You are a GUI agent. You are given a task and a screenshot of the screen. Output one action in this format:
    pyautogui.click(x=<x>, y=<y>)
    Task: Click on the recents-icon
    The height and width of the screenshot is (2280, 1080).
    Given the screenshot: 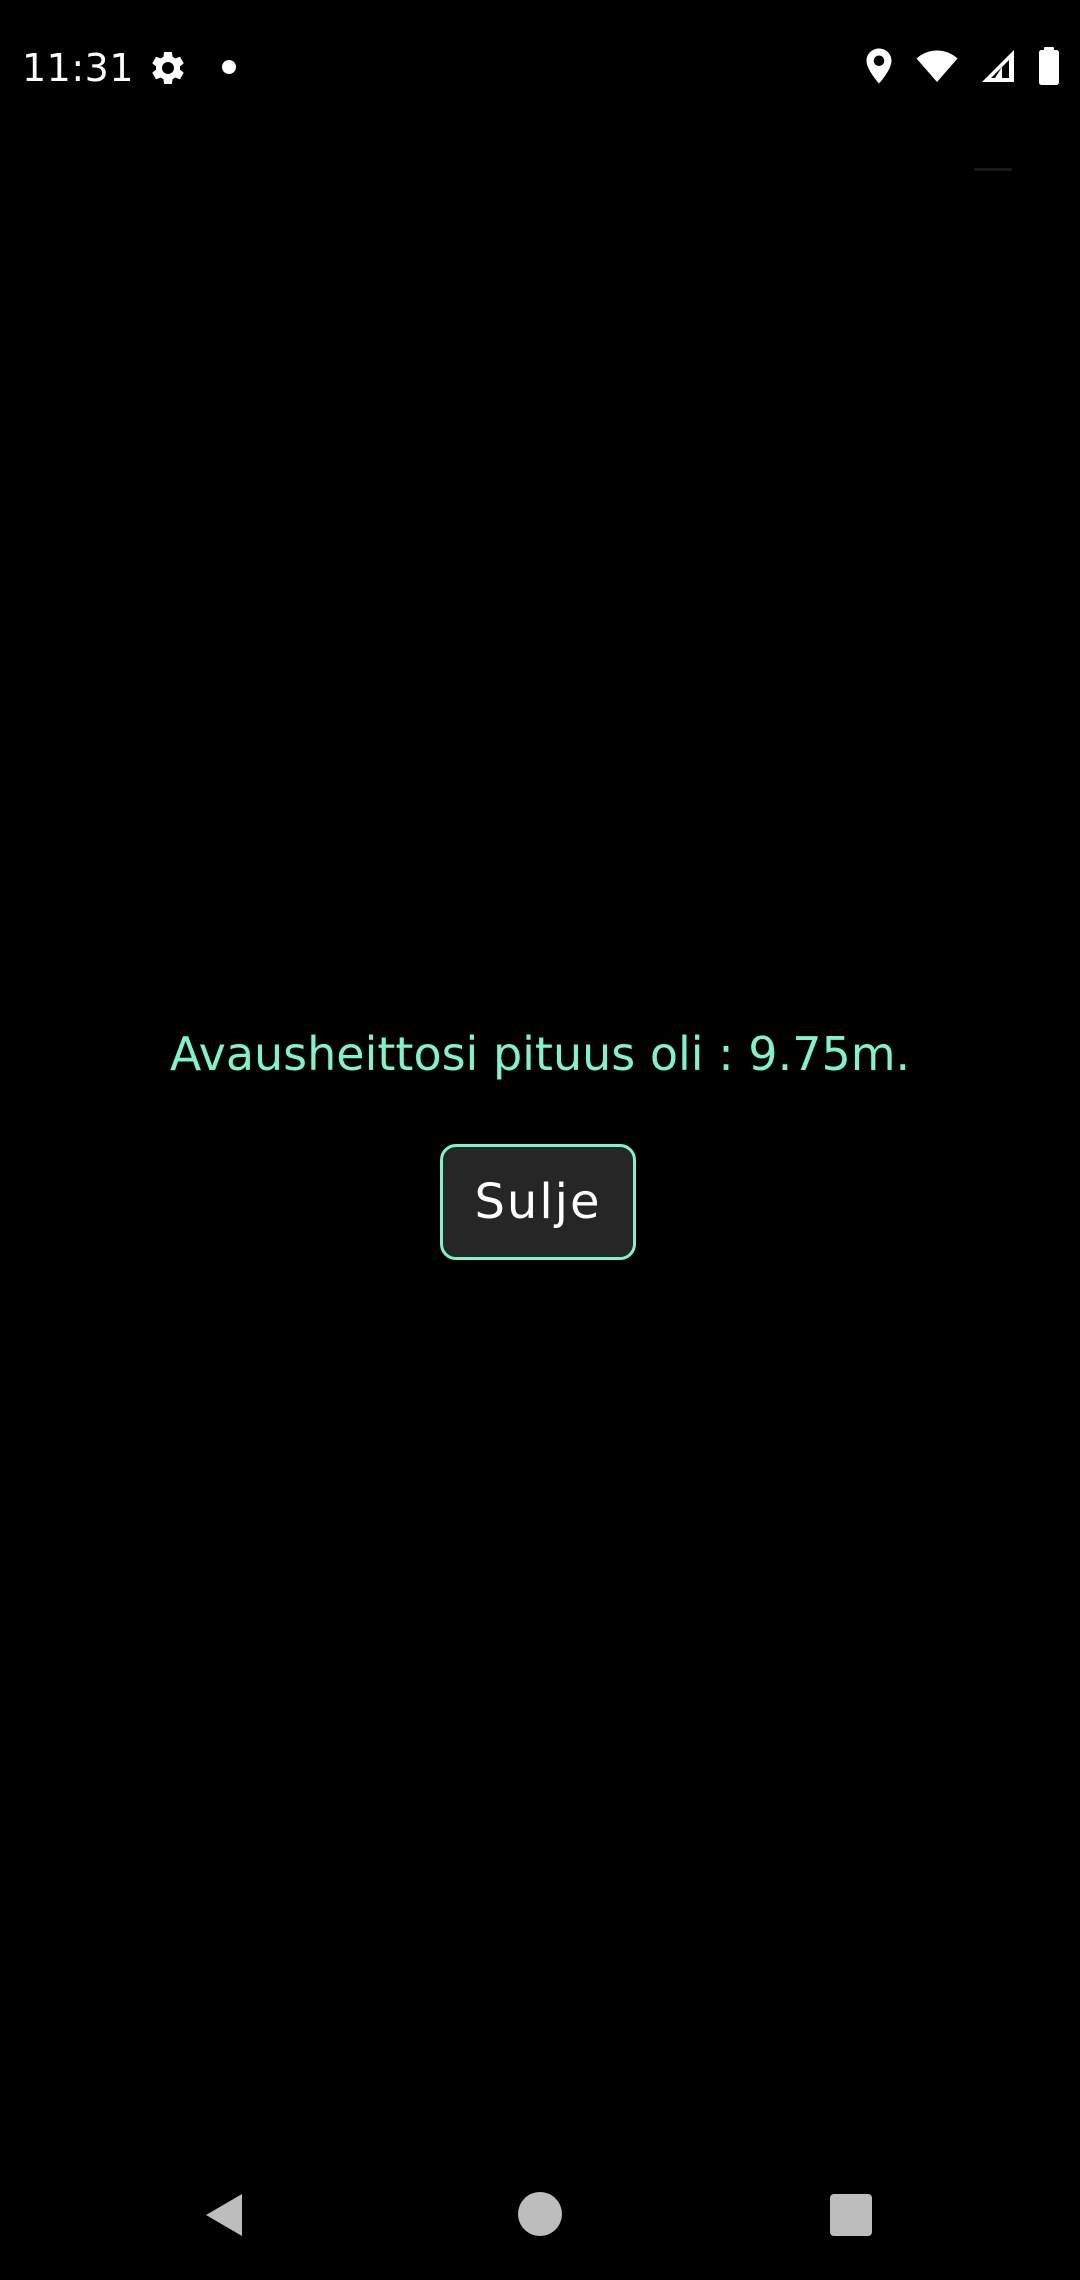 What is the action you would take?
    pyautogui.click(x=851, y=2215)
    